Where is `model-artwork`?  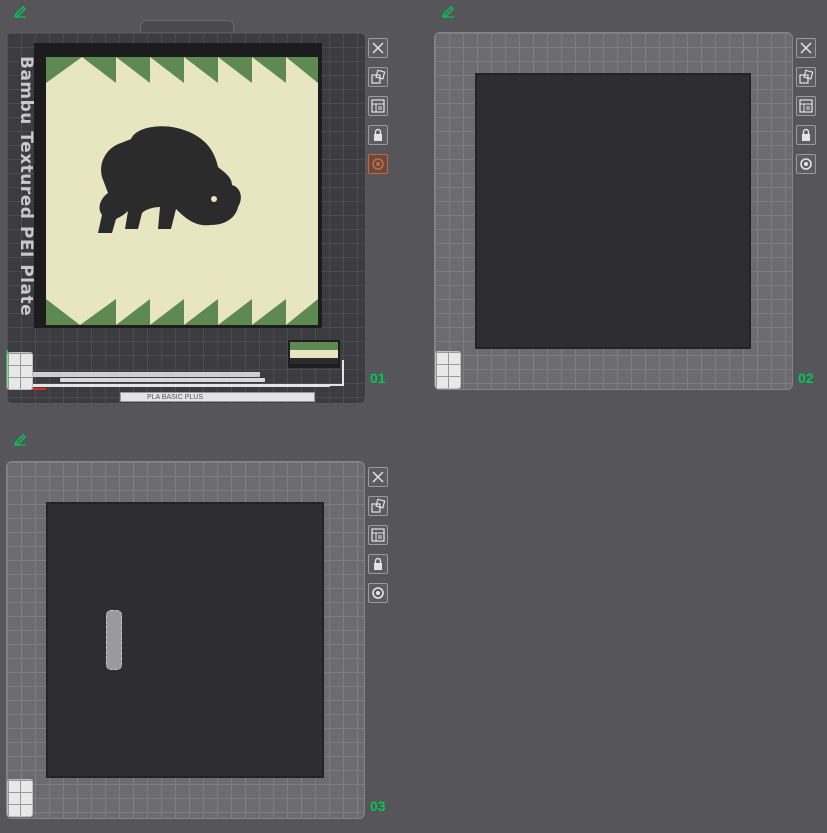 model-artwork is located at coordinates (182, 191).